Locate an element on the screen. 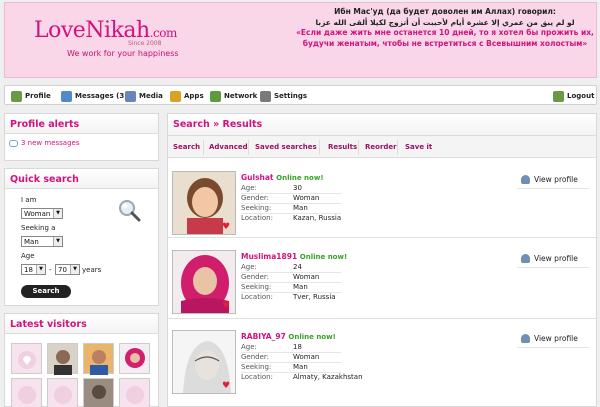 The image size is (600, 407). nav-messages: Messages (3) is located at coordinates (94, 96).